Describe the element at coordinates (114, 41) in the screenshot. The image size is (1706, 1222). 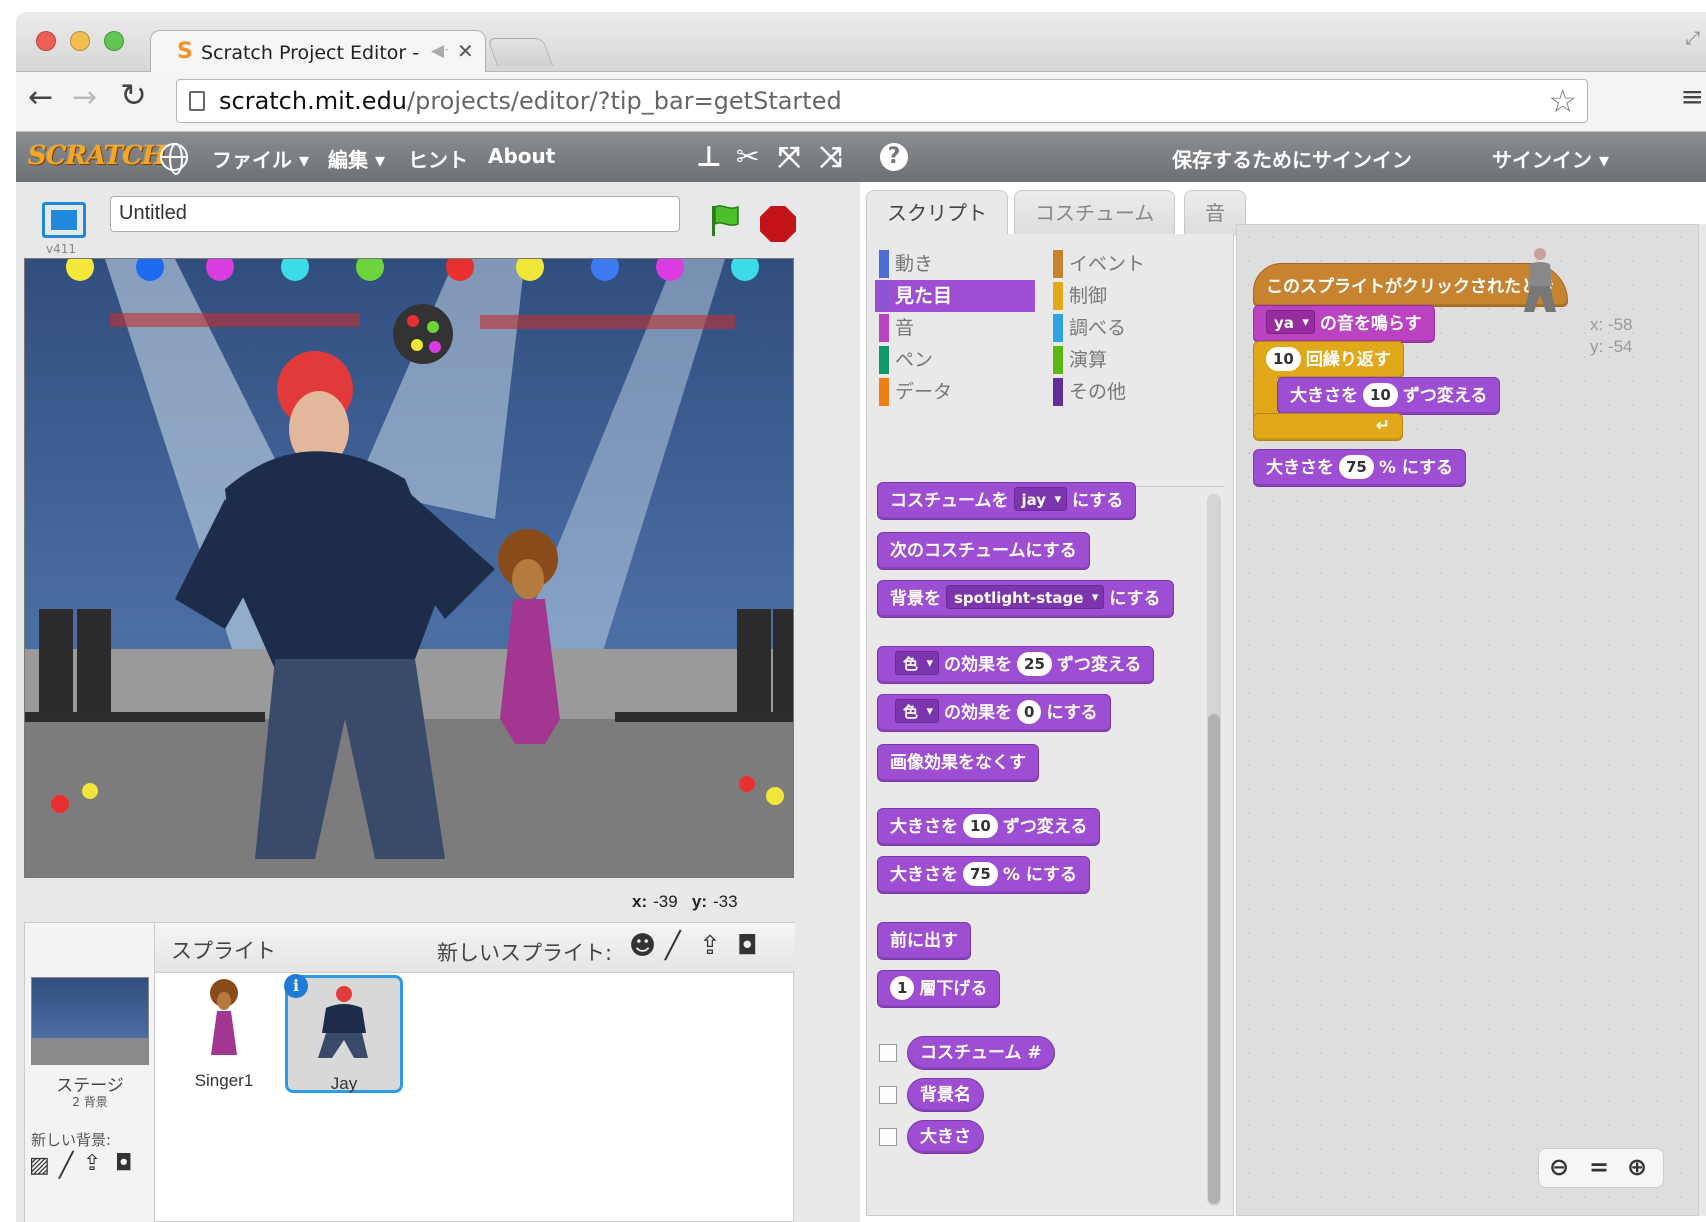
I see `window-maximize-button` at that location.